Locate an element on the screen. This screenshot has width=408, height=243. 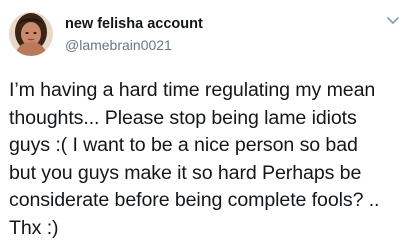
username-handle: @lamebrain0021 is located at coordinates (118, 45).